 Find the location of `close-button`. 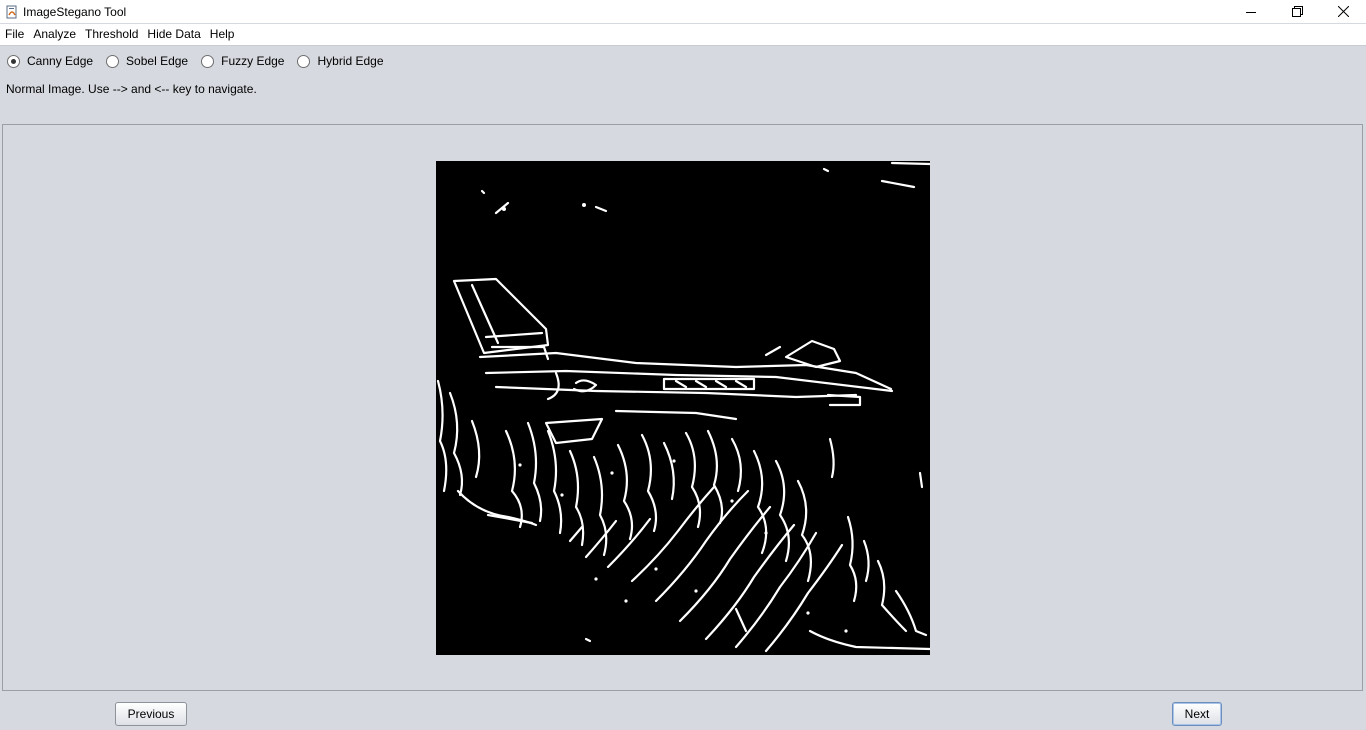

close-button is located at coordinates (1343, 11).